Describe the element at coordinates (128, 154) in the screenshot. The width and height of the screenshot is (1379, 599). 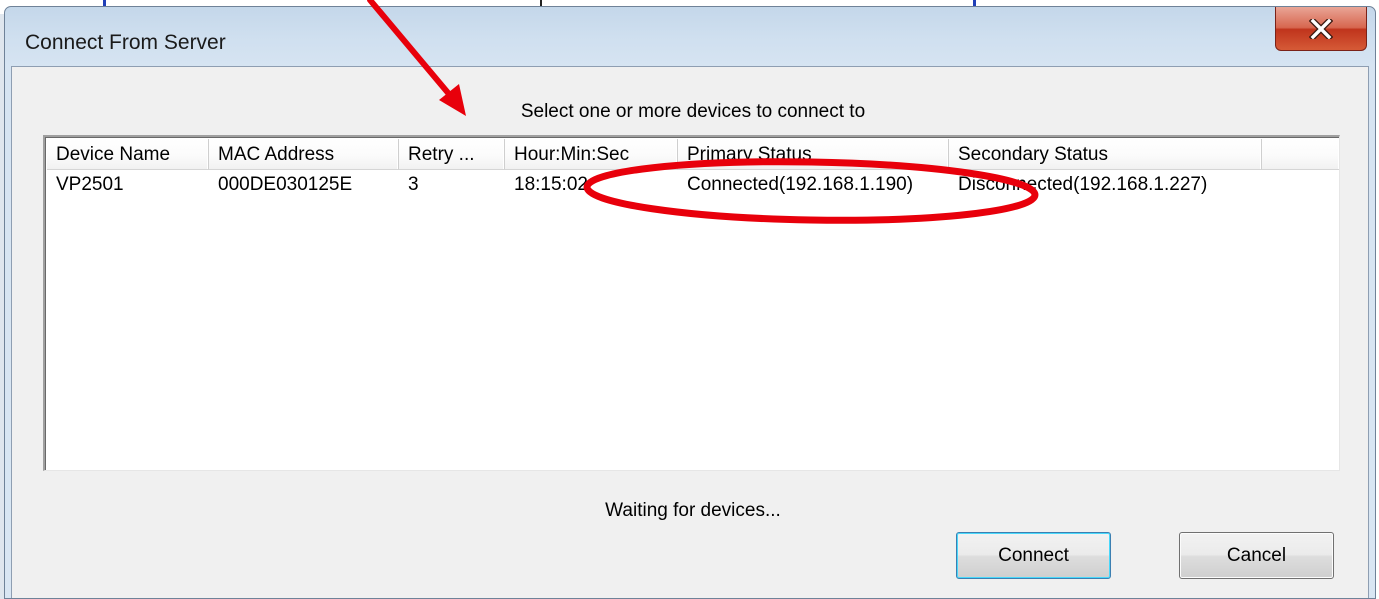
I see `column-header-device-name: Device Name` at that location.